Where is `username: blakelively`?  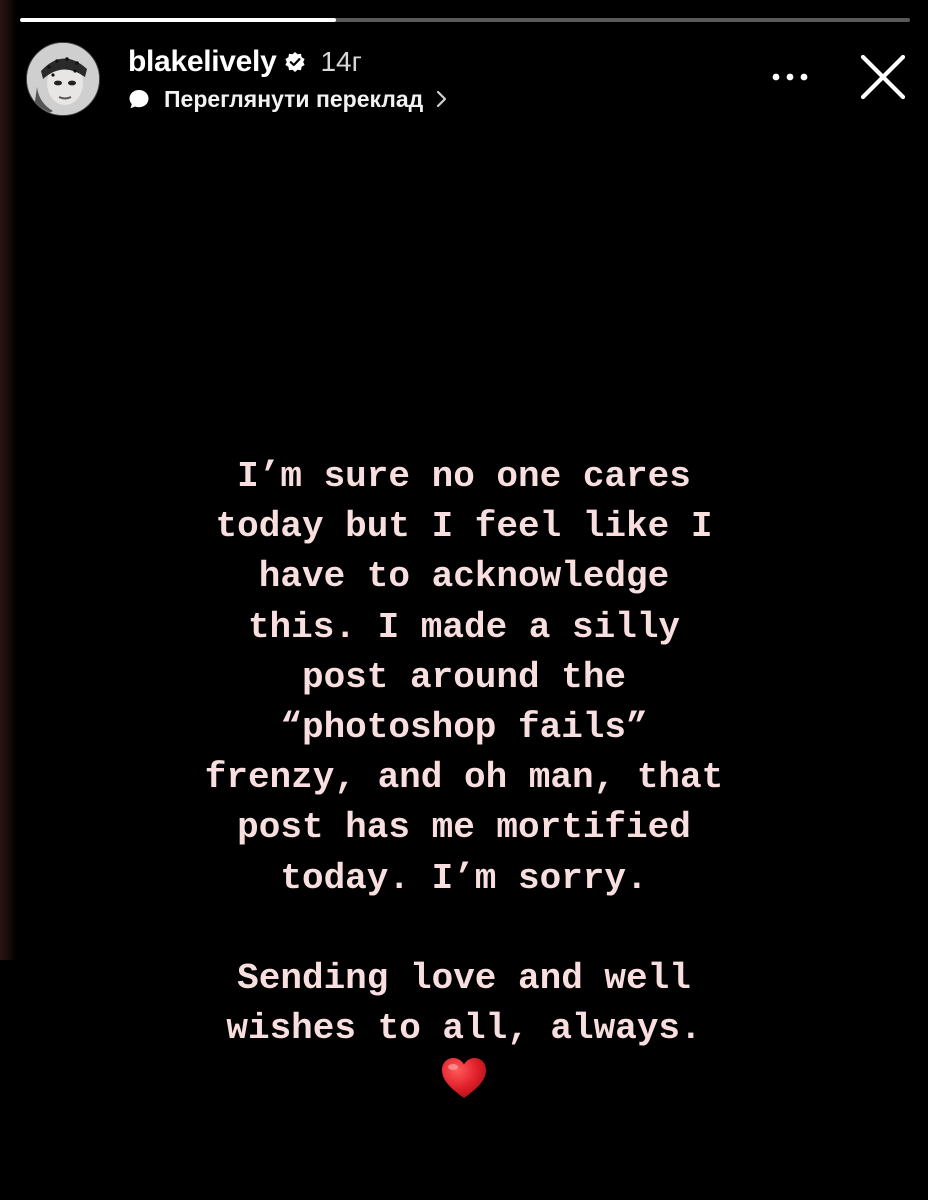 username: blakelively is located at coordinates (202, 62).